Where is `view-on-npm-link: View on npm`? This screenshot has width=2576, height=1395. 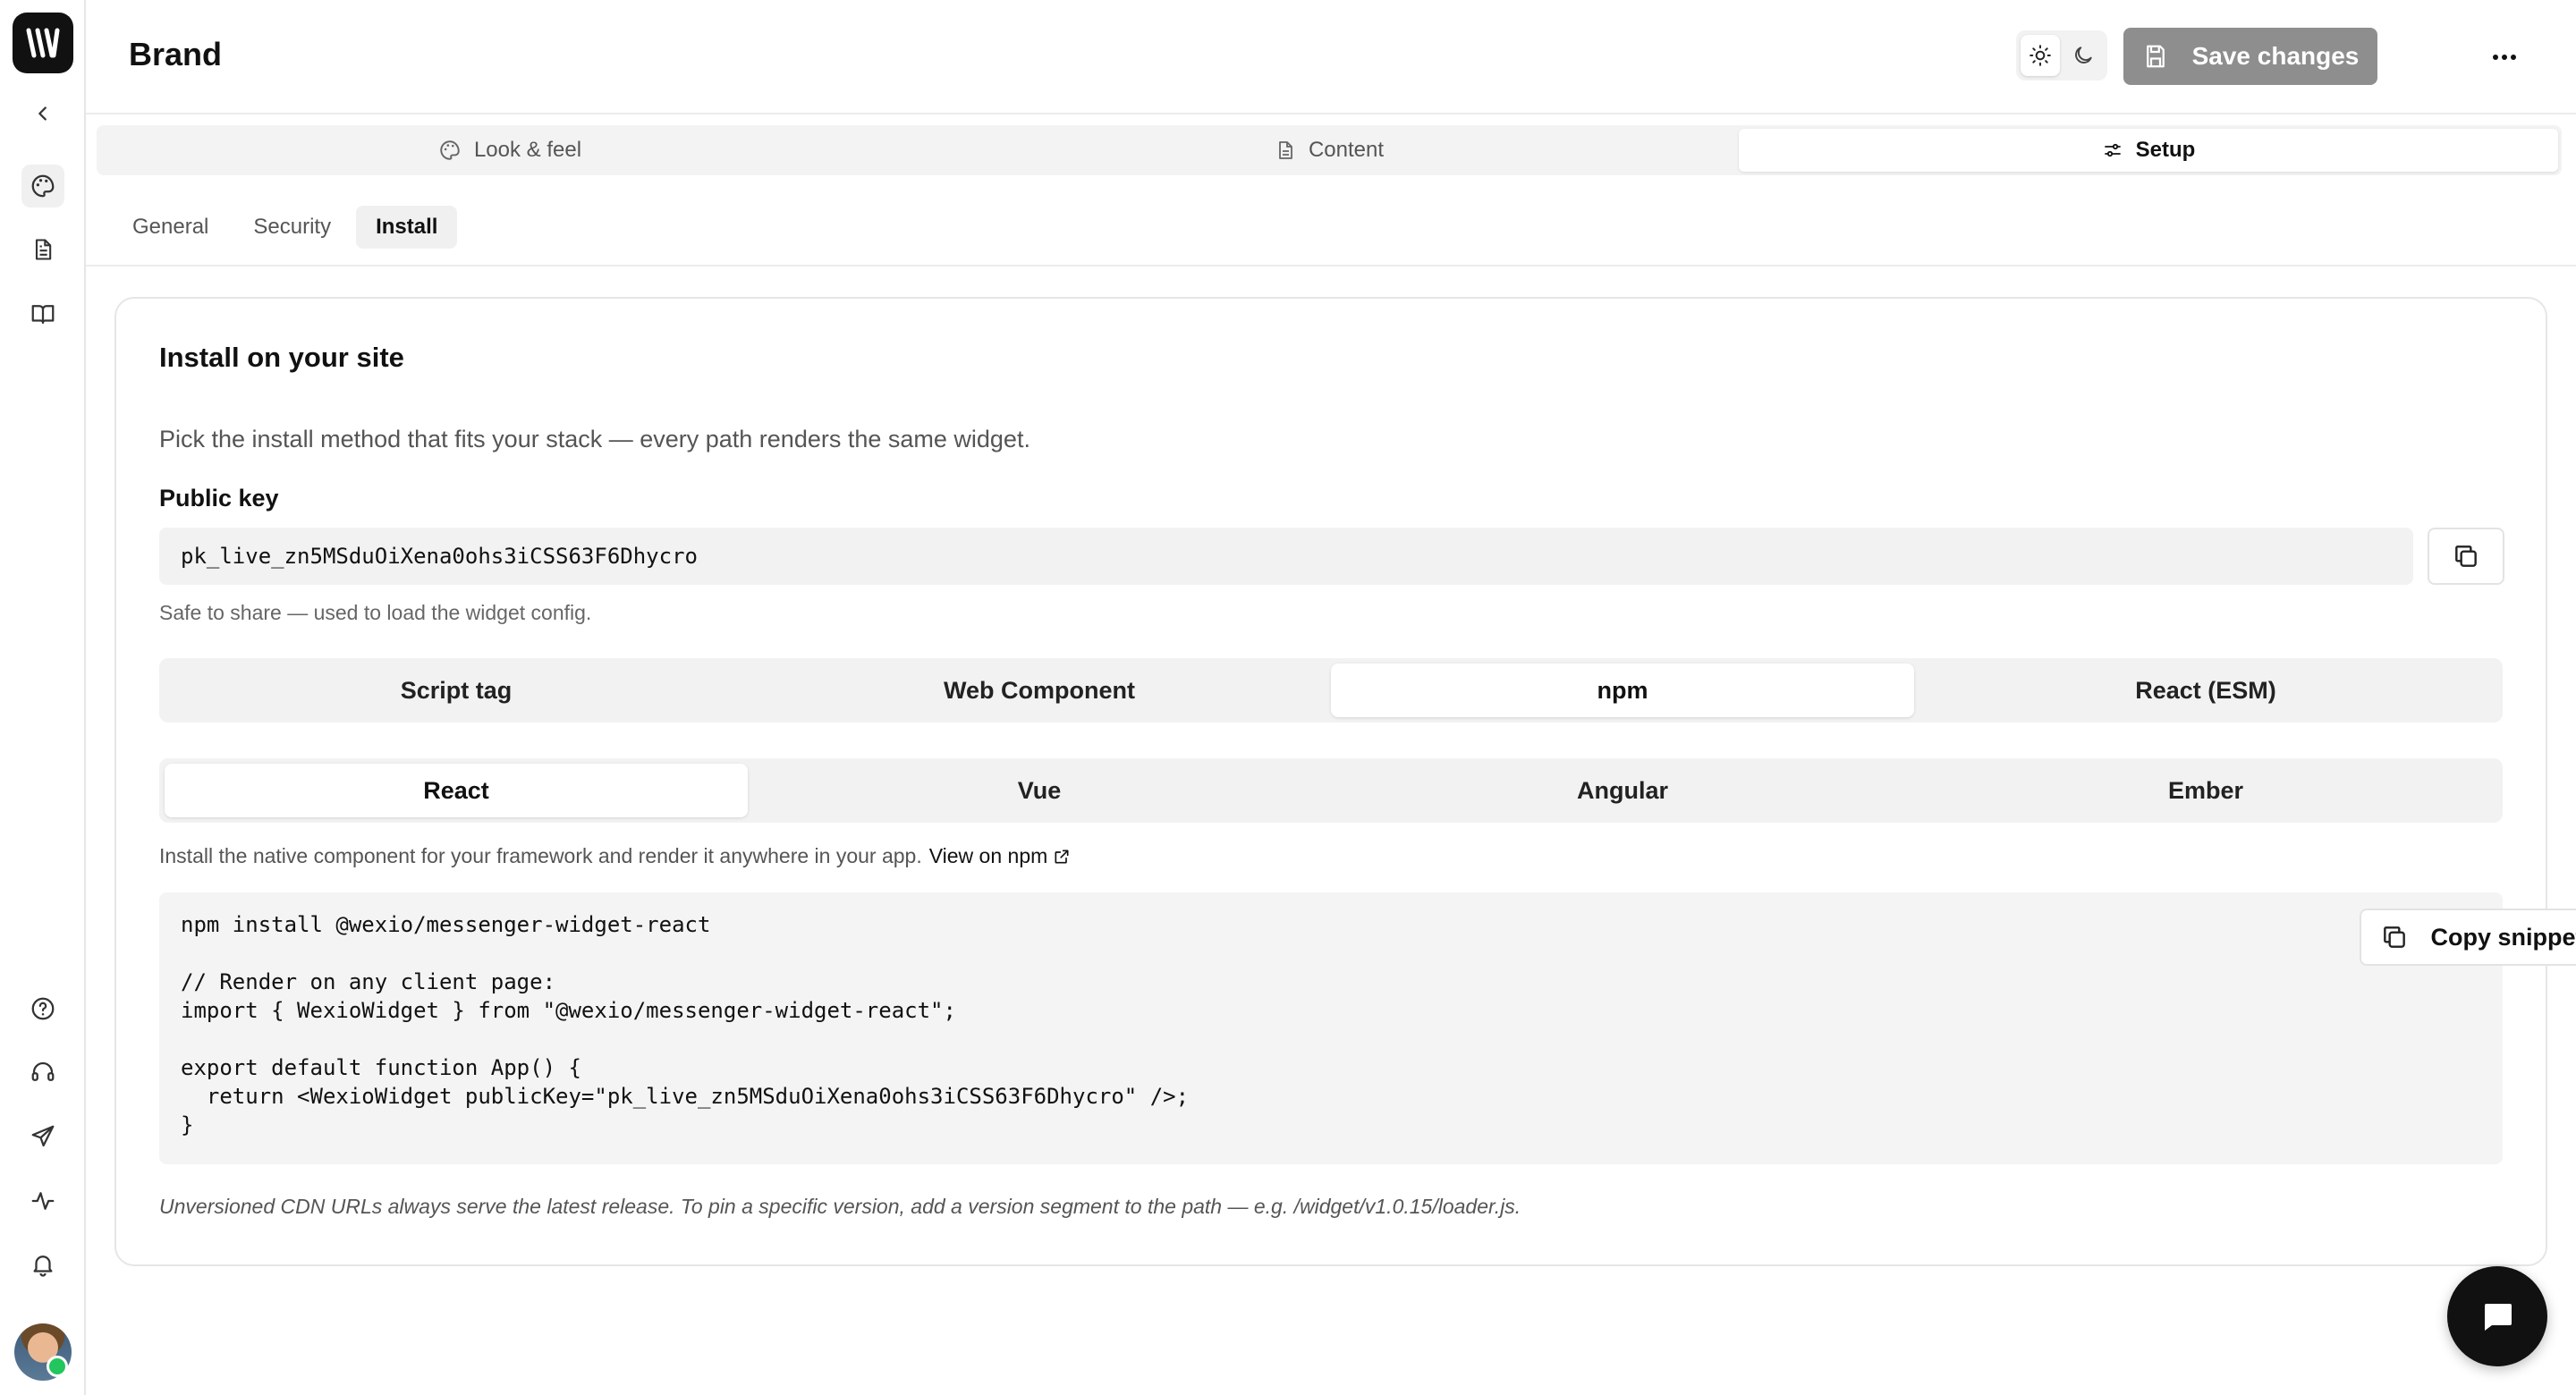 view-on-npm-link: View on npm is located at coordinates (1000, 856).